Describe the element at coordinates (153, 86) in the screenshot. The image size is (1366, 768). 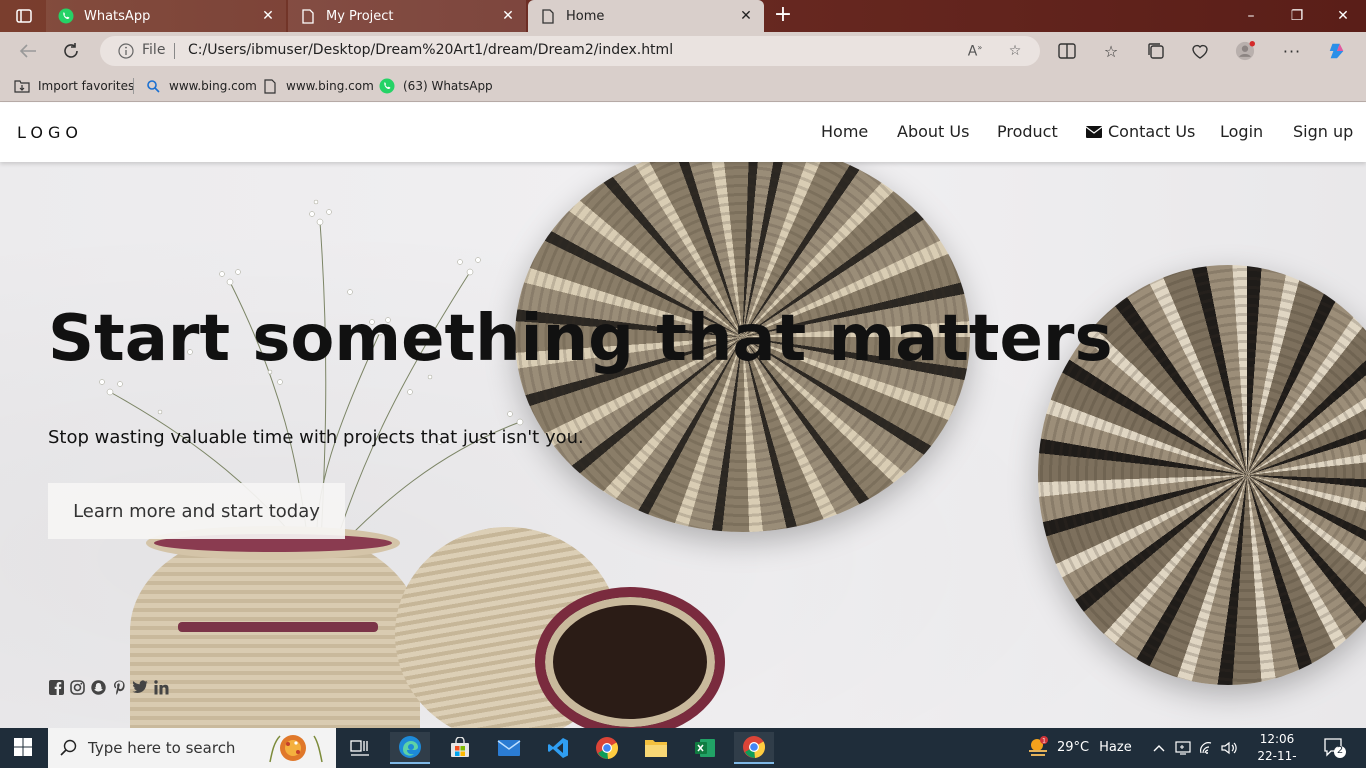
I see `bing-search-icon` at that location.